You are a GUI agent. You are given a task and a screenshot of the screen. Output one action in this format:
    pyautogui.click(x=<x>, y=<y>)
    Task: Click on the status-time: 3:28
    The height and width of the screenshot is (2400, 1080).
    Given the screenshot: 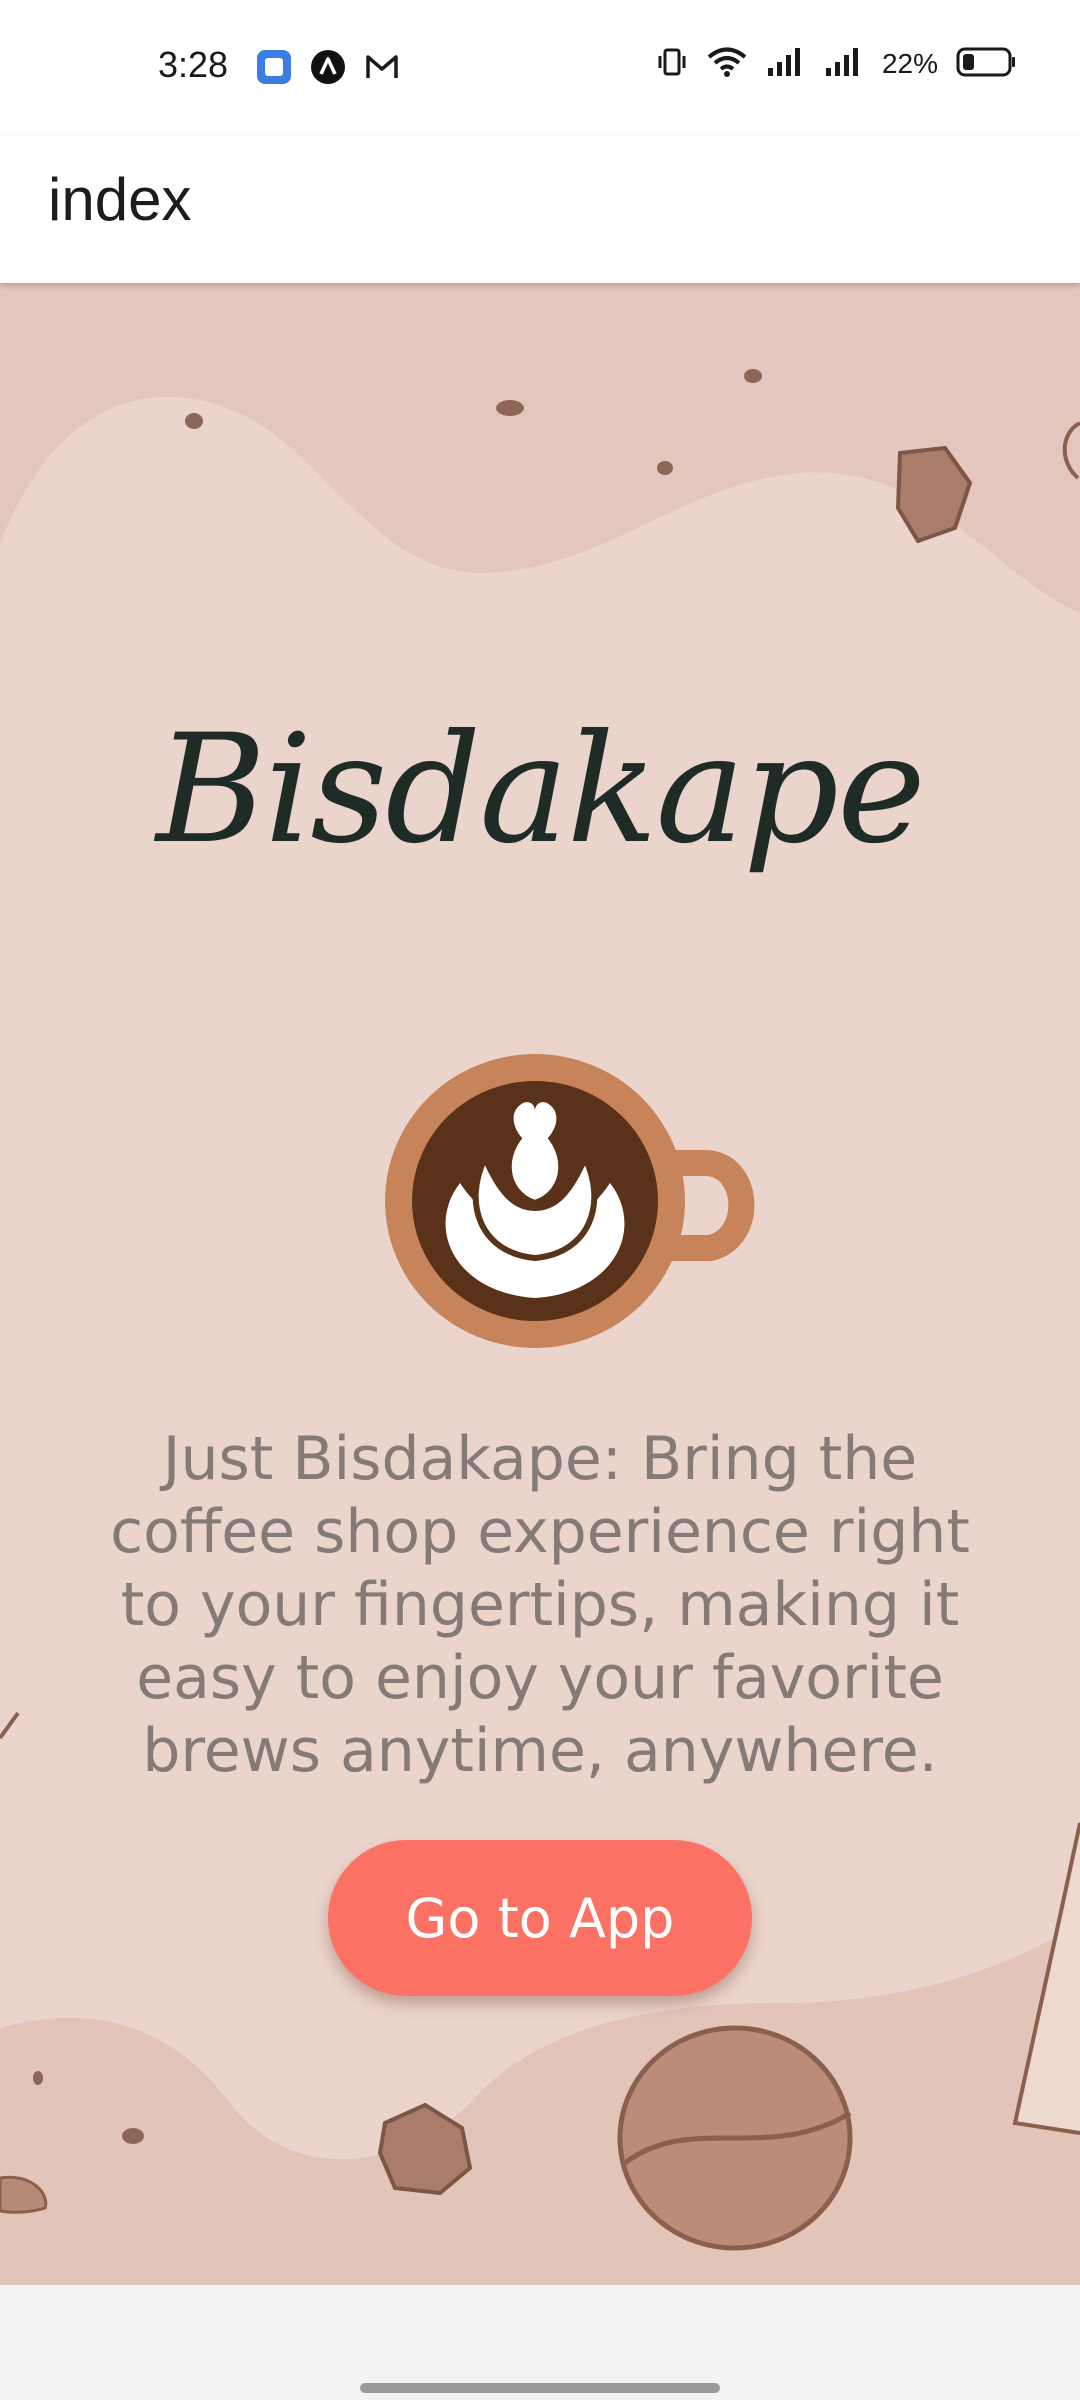 What is the action you would take?
    pyautogui.click(x=193, y=64)
    